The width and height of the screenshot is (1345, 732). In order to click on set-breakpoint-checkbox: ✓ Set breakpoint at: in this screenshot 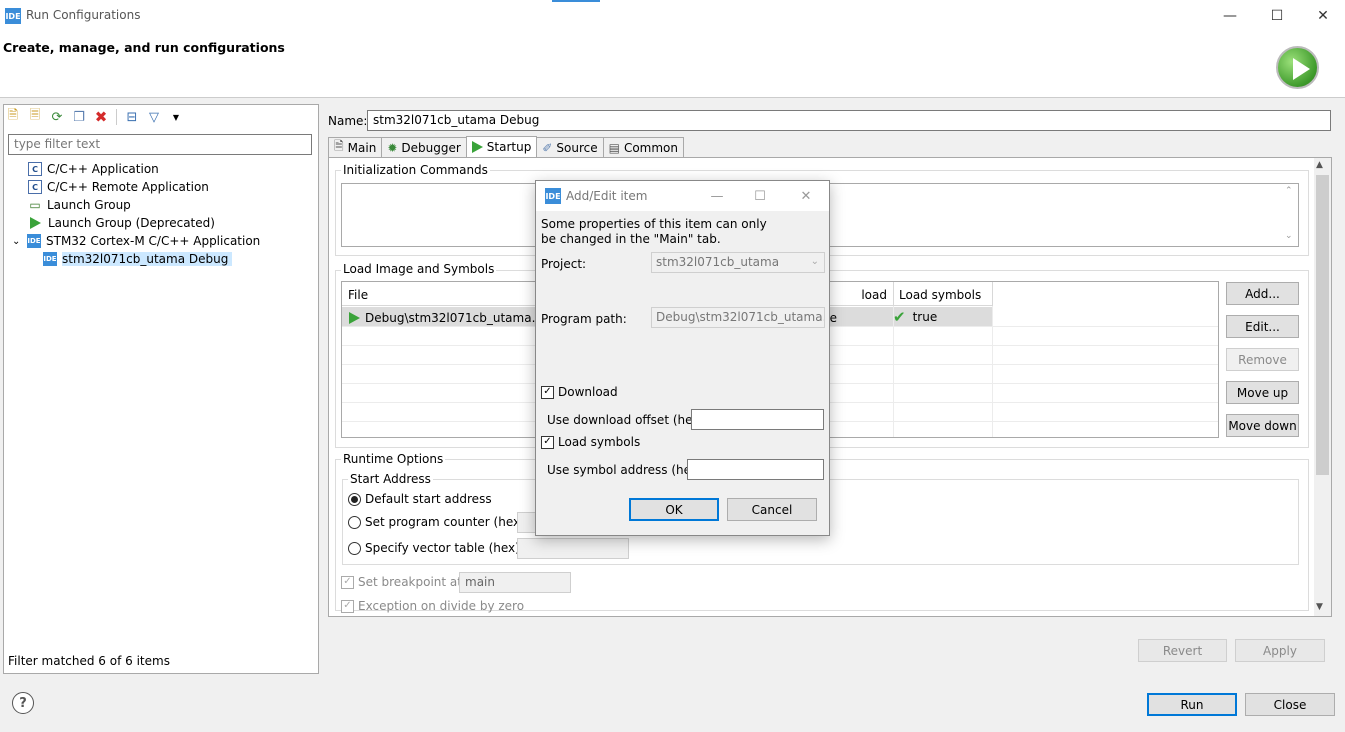, I will do `click(403, 582)`.